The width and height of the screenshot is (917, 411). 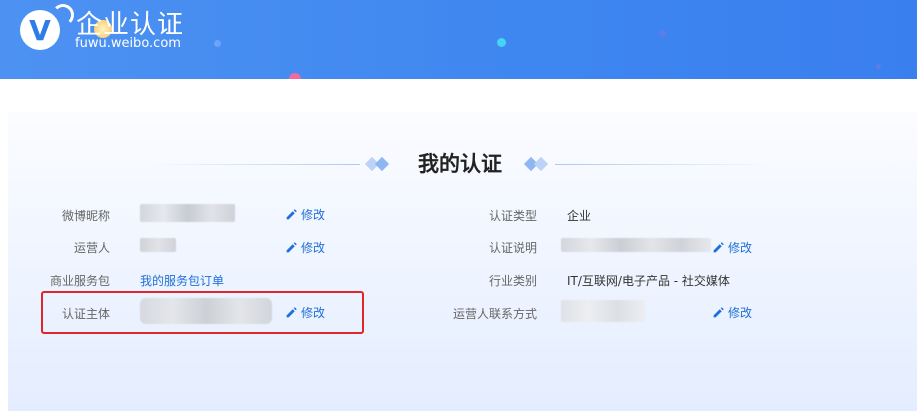 I want to click on label-operator: 运营人, so click(x=91, y=248).